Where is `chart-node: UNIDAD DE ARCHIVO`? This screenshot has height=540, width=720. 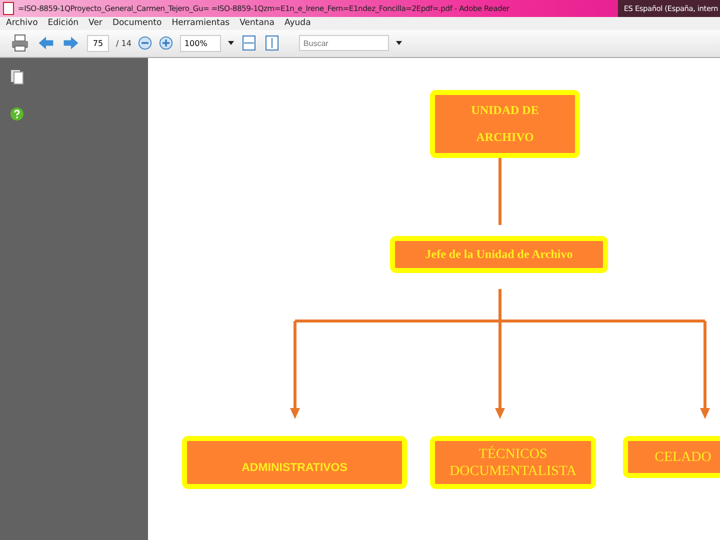 chart-node: UNIDAD DE ARCHIVO is located at coordinates (505, 124).